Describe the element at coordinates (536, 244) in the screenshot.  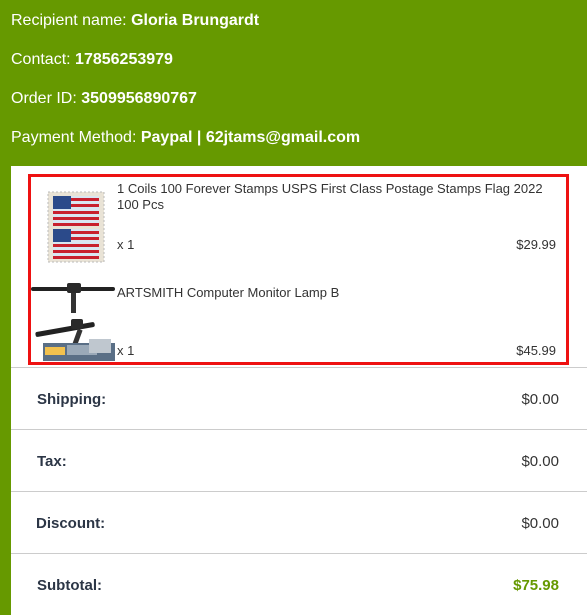
I see `product-price: $29.99` at that location.